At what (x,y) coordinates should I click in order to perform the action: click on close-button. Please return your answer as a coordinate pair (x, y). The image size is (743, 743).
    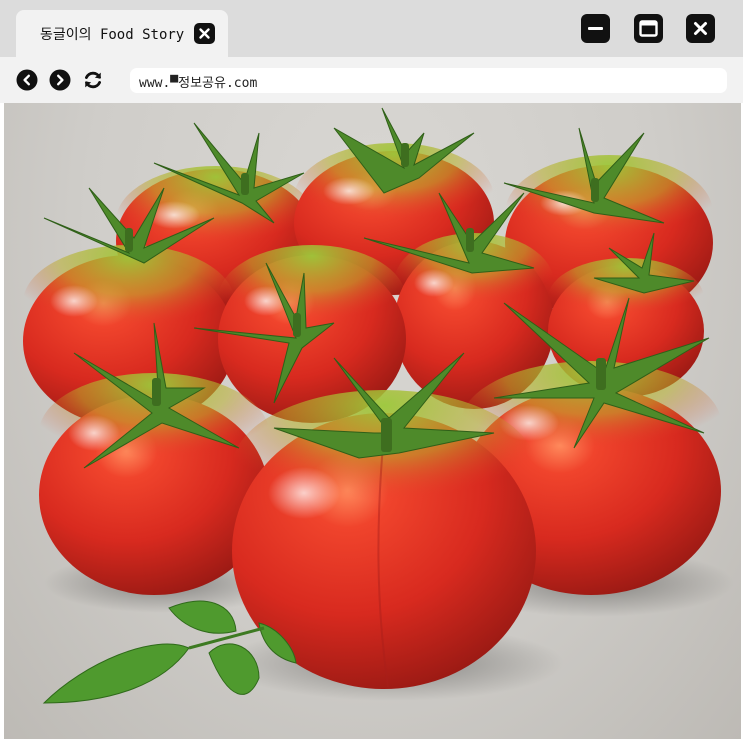
    Looking at the image, I should click on (700, 28).